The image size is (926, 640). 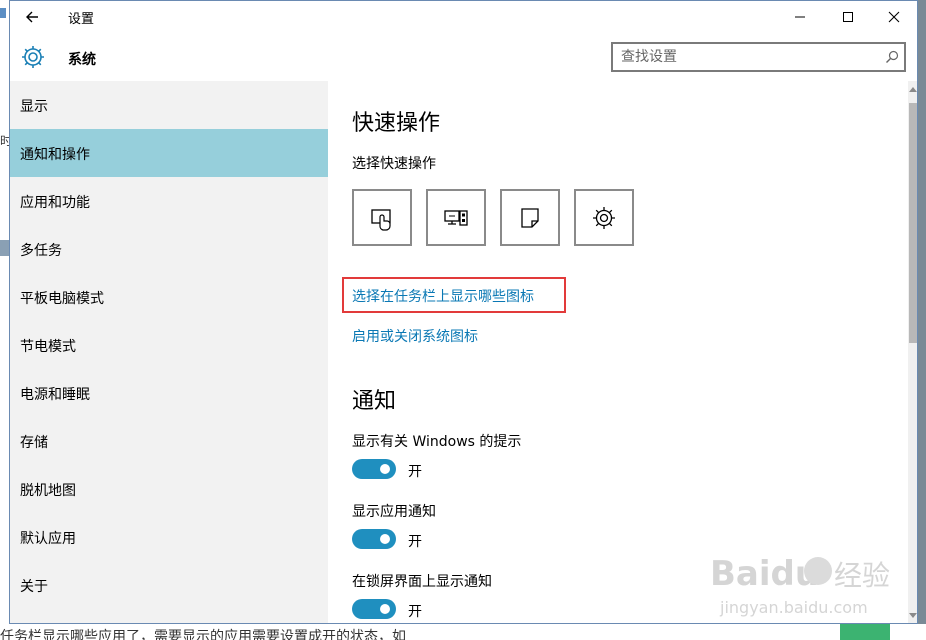 What do you see at coordinates (81, 19) in the screenshot?
I see `window-title: 设置` at bounding box center [81, 19].